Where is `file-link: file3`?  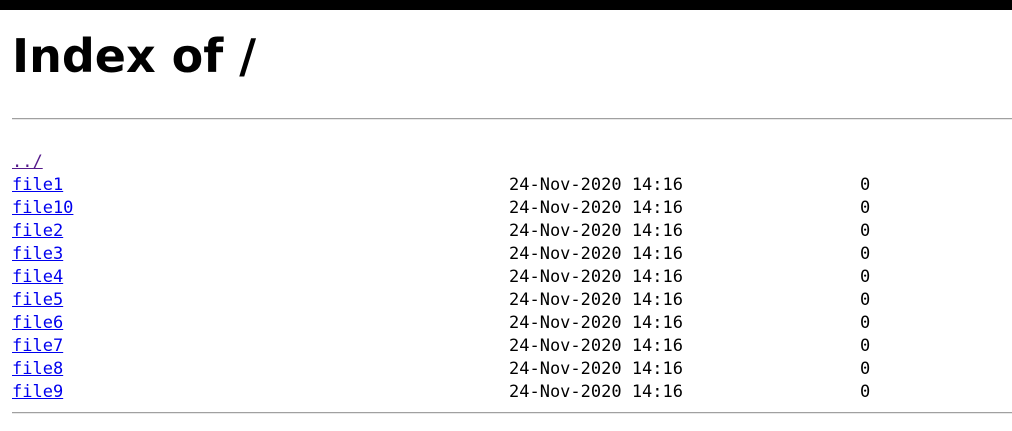
file-link: file3 is located at coordinates (37, 254).